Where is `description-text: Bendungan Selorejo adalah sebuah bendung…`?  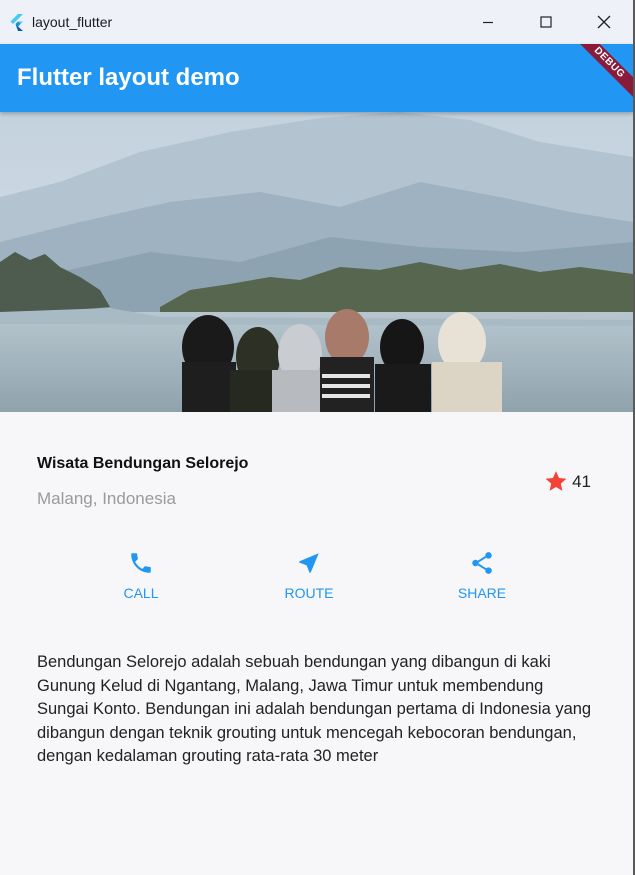 description-text: Bendungan Selorejo adalah sebuah bendung… is located at coordinates (314, 709).